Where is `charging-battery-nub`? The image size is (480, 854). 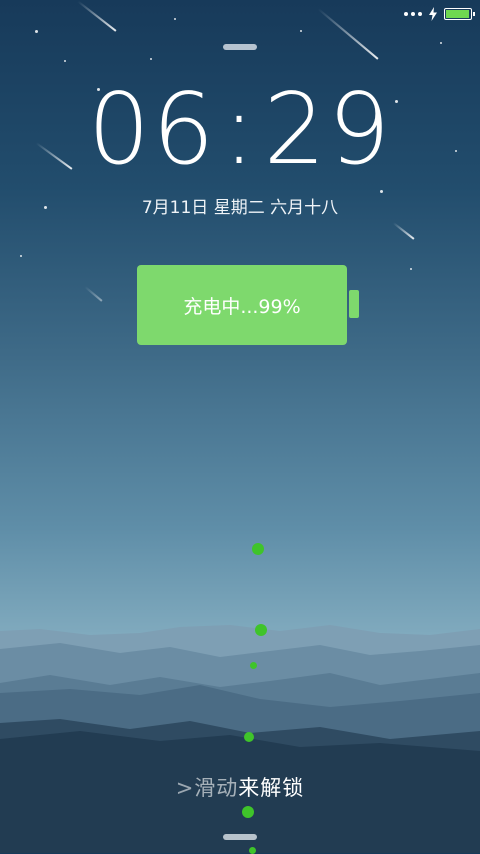
charging-battery-nub is located at coordinates (354, 304).